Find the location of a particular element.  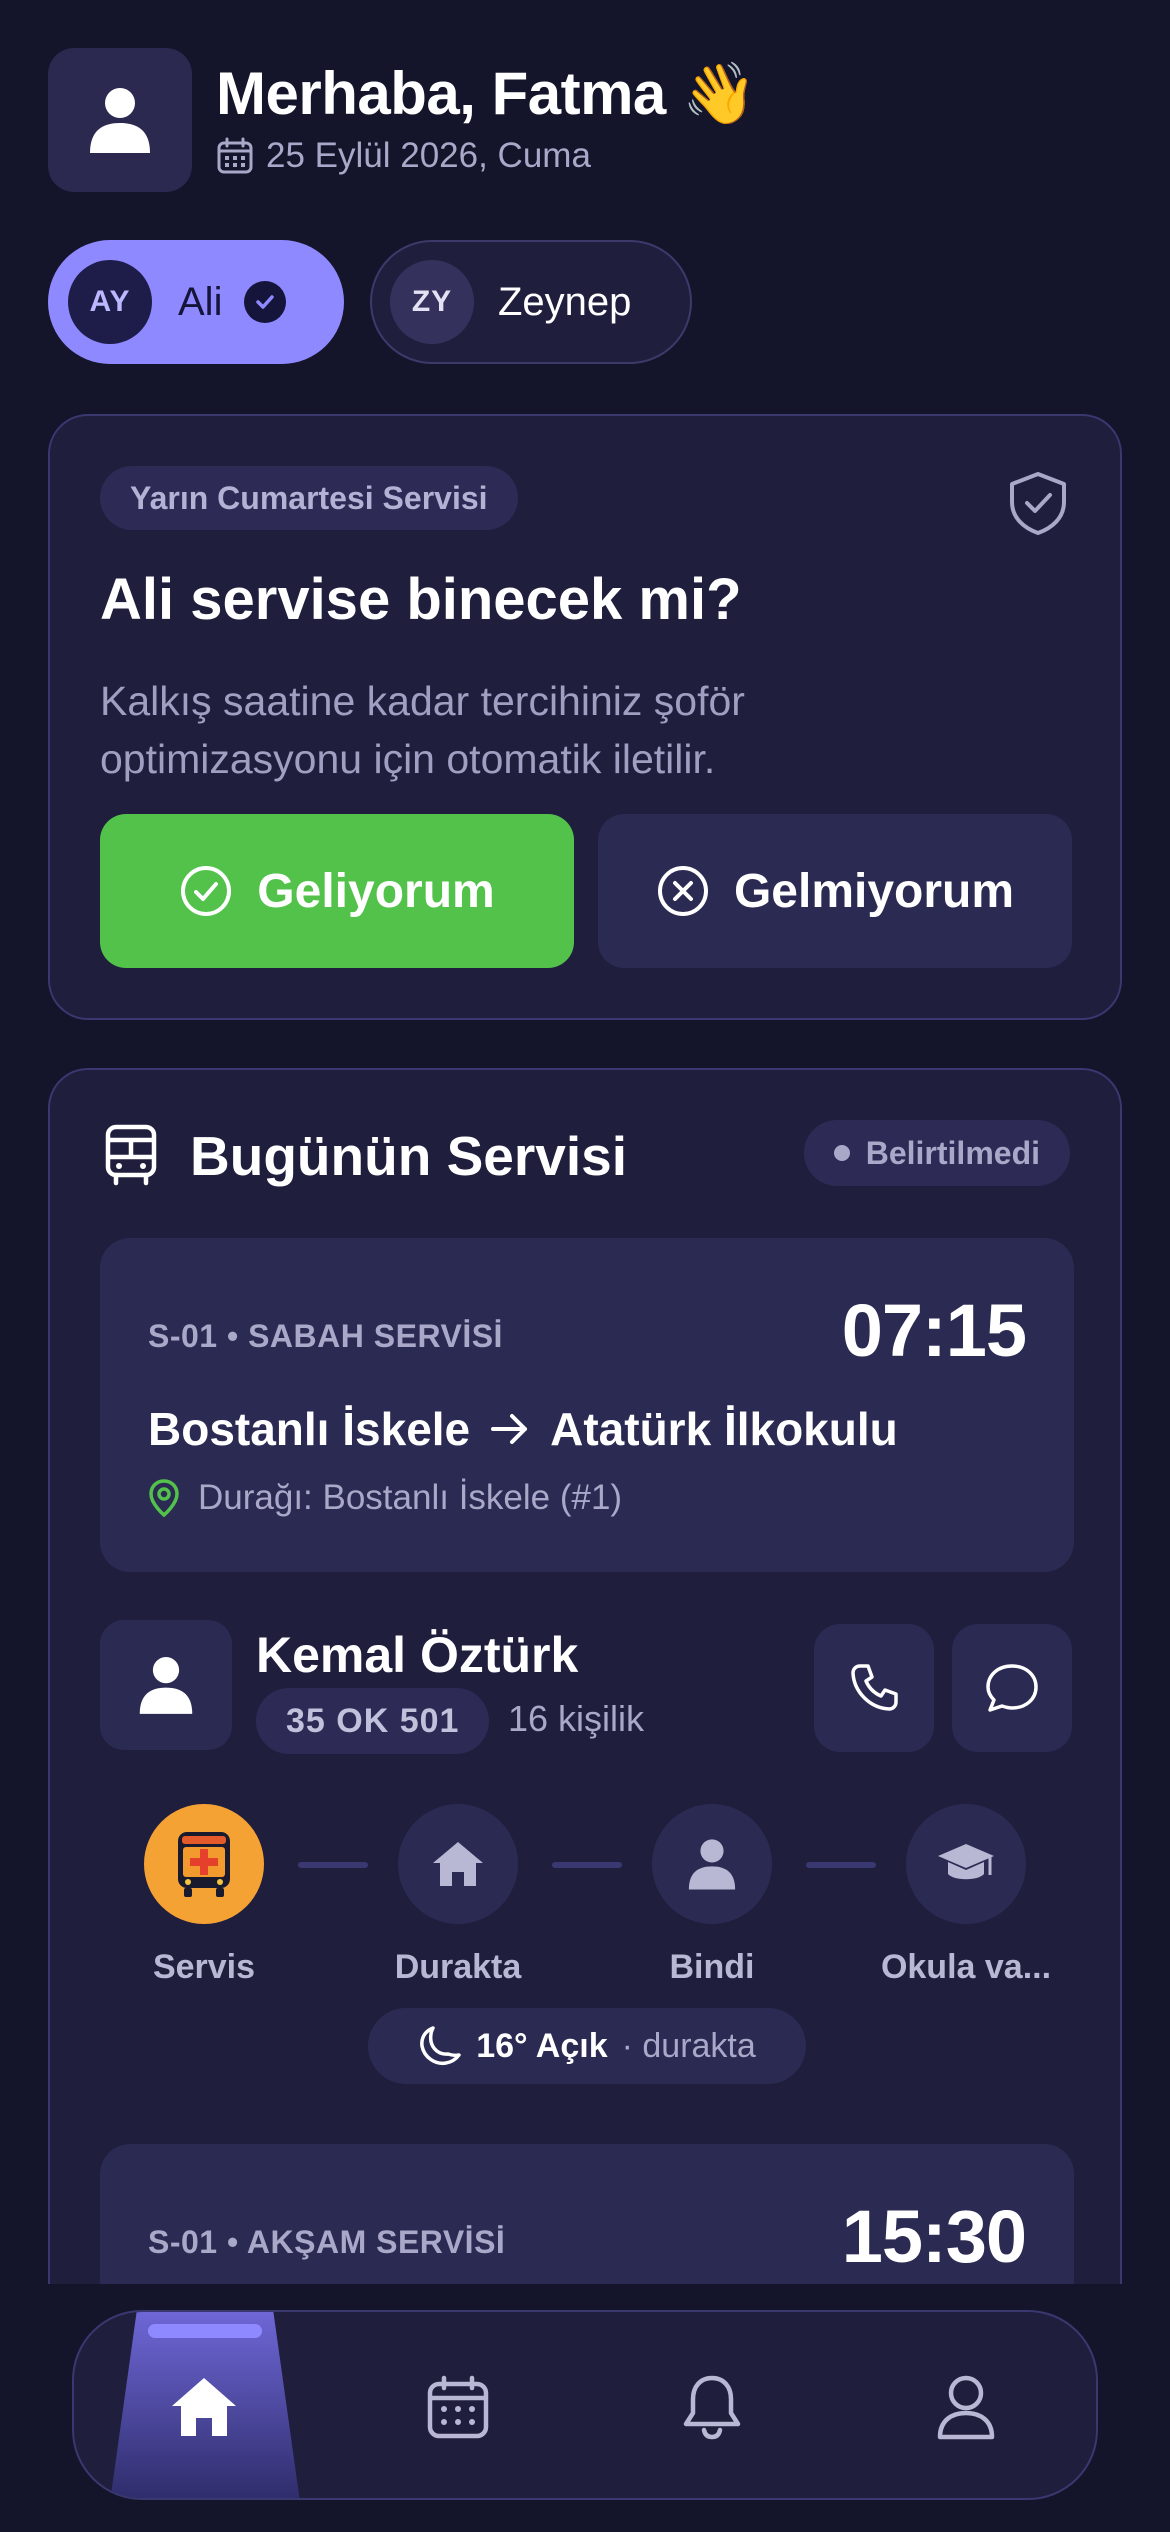

map-pin-icon is located at coordinates (164, 1498).